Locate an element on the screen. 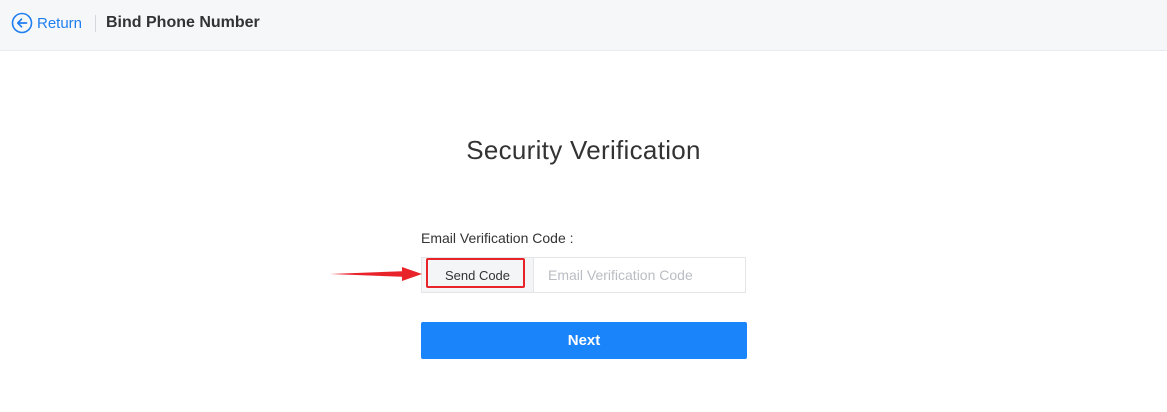 The height and width of the screenshot is (412, 1167). header-divider is located at coordinates (95, 23).